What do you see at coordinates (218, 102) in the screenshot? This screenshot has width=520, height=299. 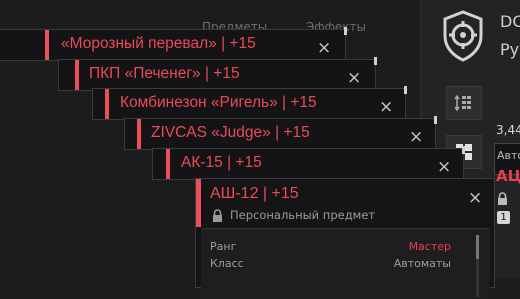 I see `notification-text: Комбинезон «Ригель» | +15` at bounding box center [218, 102].